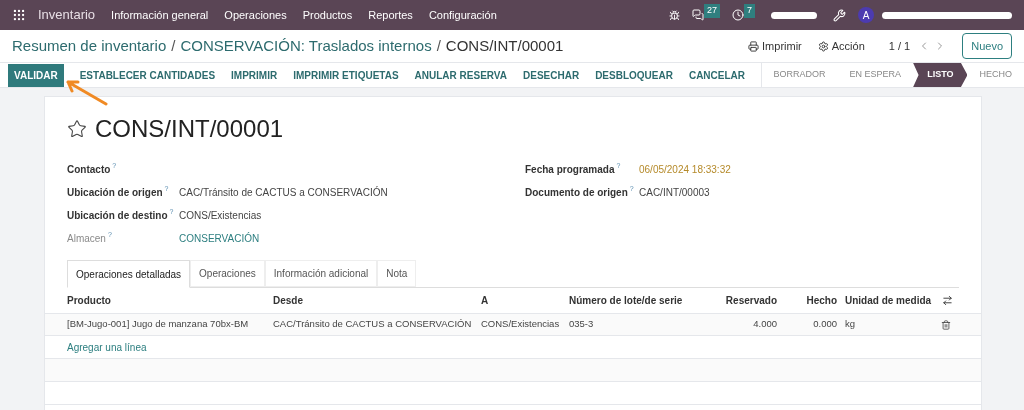 The image size is (1024, 410). What do you see at coordinates (460, 75) in the screenshot?
I see `action-button: ANULAR RESERVA` at bounding box center [460, 75].